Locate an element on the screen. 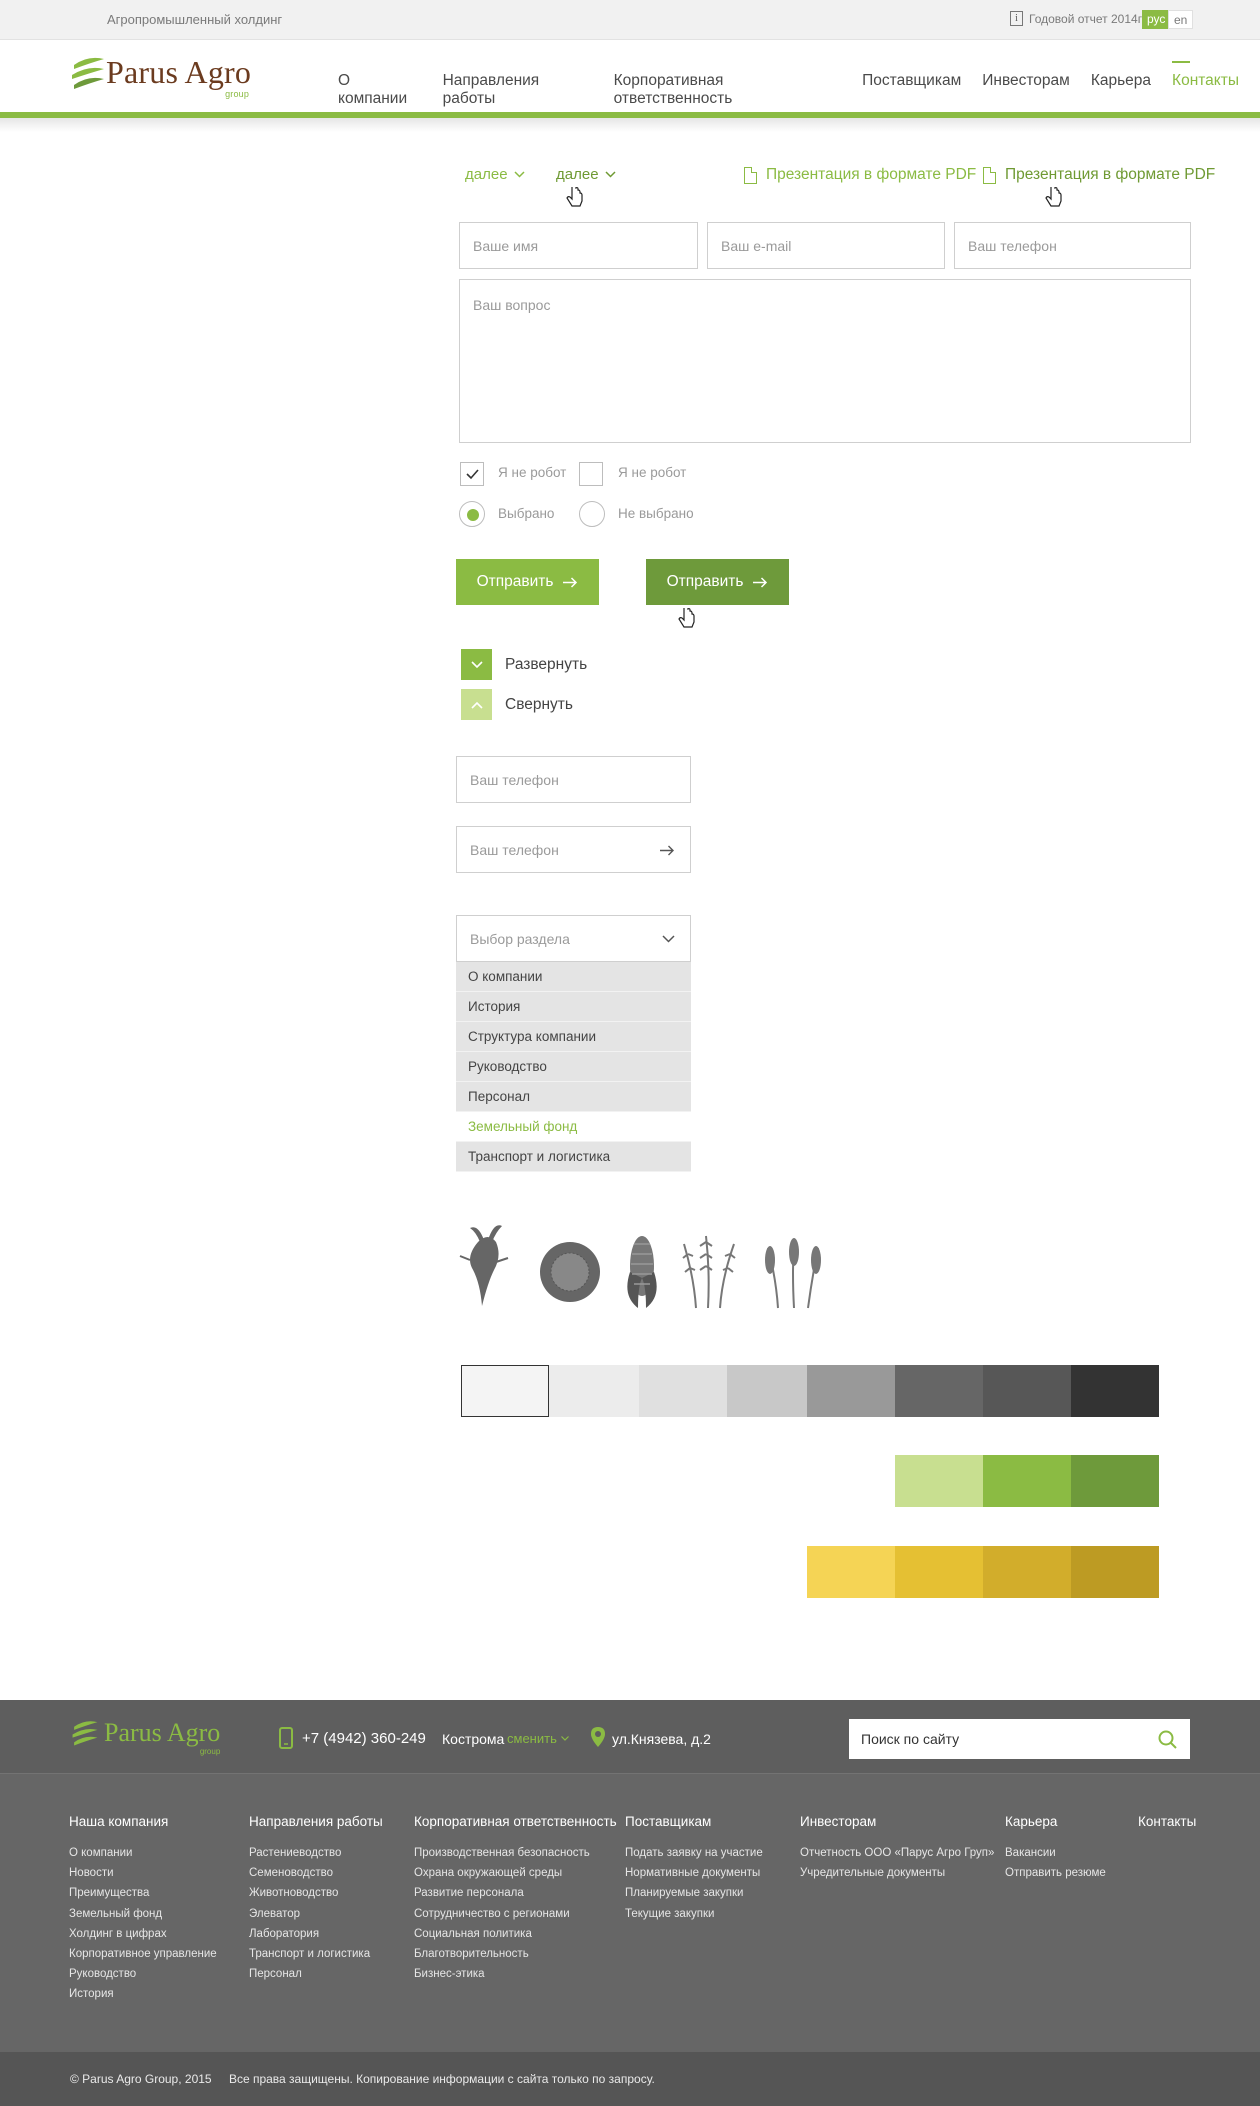 This screenshot has width=1260, height=2106. footer-col-title: Корпоративная ответственность is located at coordinates (515, 1821).